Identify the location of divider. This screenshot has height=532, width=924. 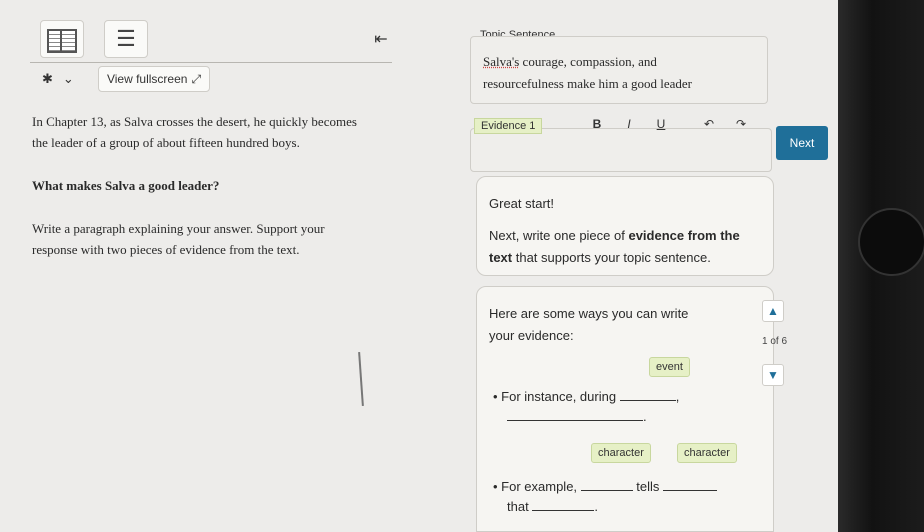
(211, 62).